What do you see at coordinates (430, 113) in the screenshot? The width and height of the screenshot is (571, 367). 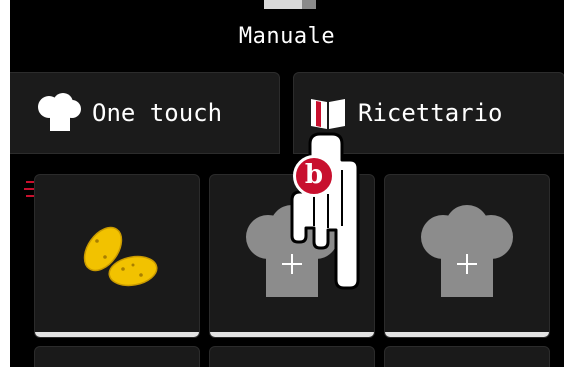 I see `tab-ricettario-label: Ricettario` at bounding box center [430, 113].